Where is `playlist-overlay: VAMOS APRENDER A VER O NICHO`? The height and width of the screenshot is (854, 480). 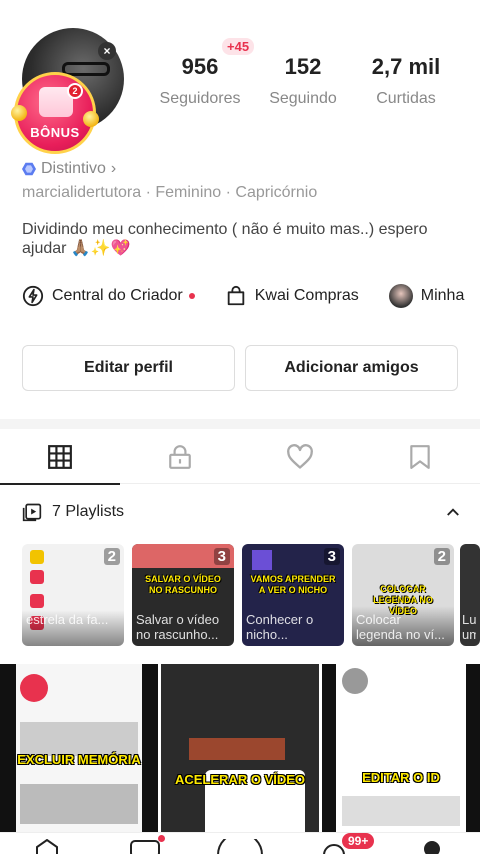
playlist-overlay: VAMOS APRENDER A VER O NICHO is located at coordinates (293, 584).